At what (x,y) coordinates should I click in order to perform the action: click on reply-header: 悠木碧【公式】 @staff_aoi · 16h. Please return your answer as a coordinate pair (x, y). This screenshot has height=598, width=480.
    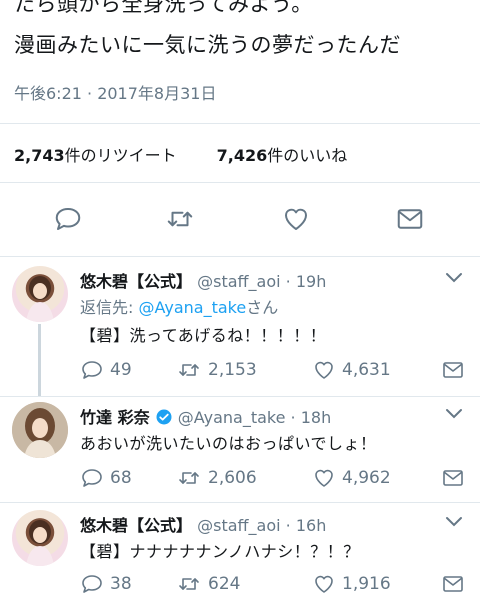
    Looking at the image, I should click on (203, 524).